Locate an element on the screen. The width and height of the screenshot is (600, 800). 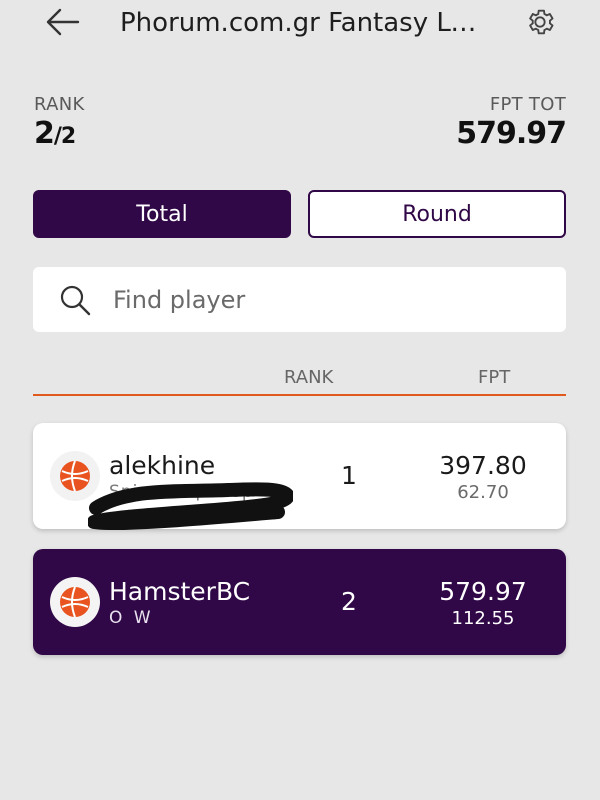
player-fpt: 579.97 is located at coordinates (483, 591).